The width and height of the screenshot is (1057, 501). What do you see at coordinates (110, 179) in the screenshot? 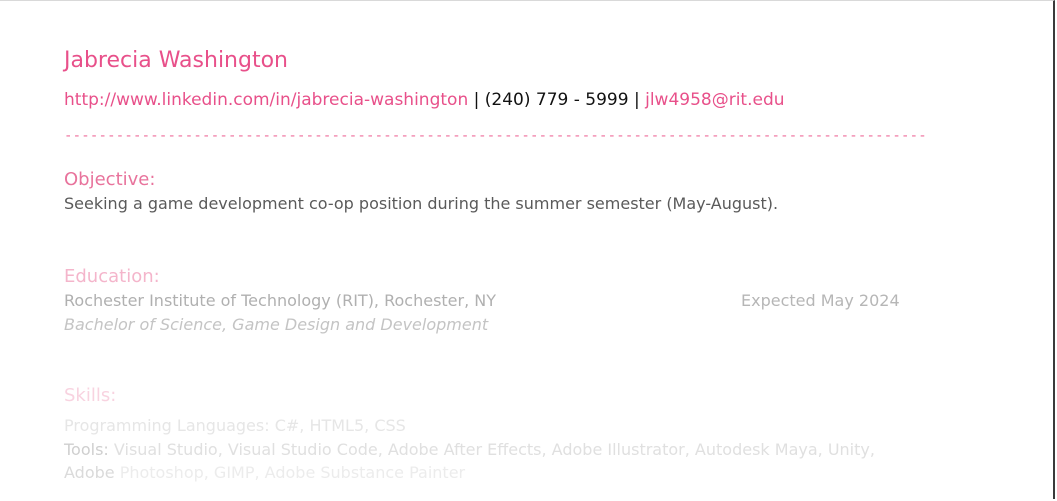
I see `objective-heading: Objective:` at bounding box center [110, 179].